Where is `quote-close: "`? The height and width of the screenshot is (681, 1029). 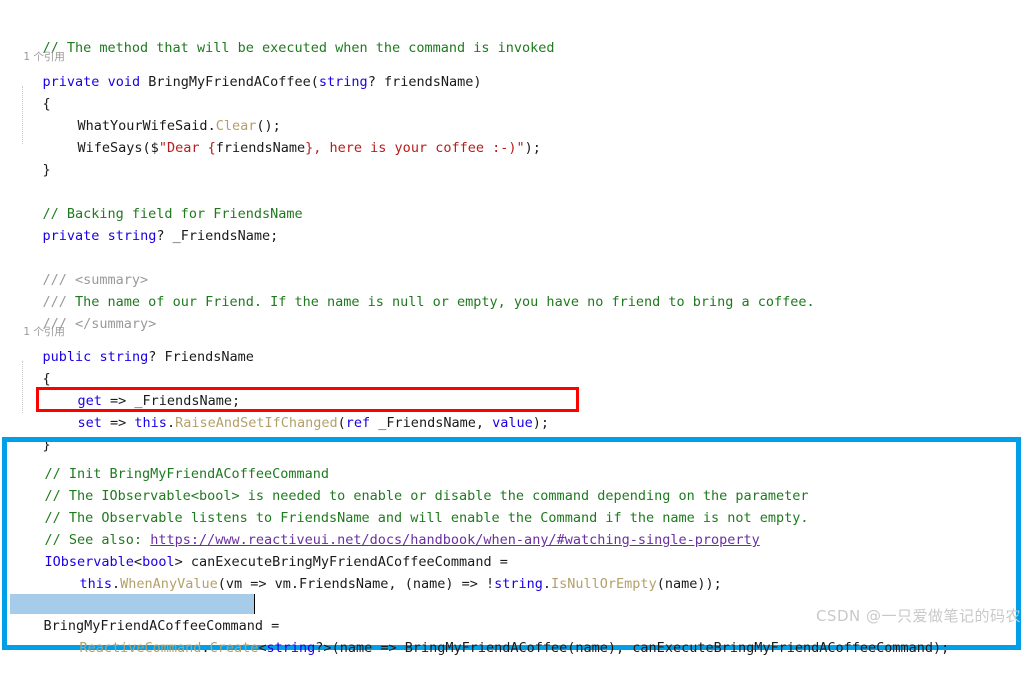
quote-close: " is located at coordinates (520, 148).